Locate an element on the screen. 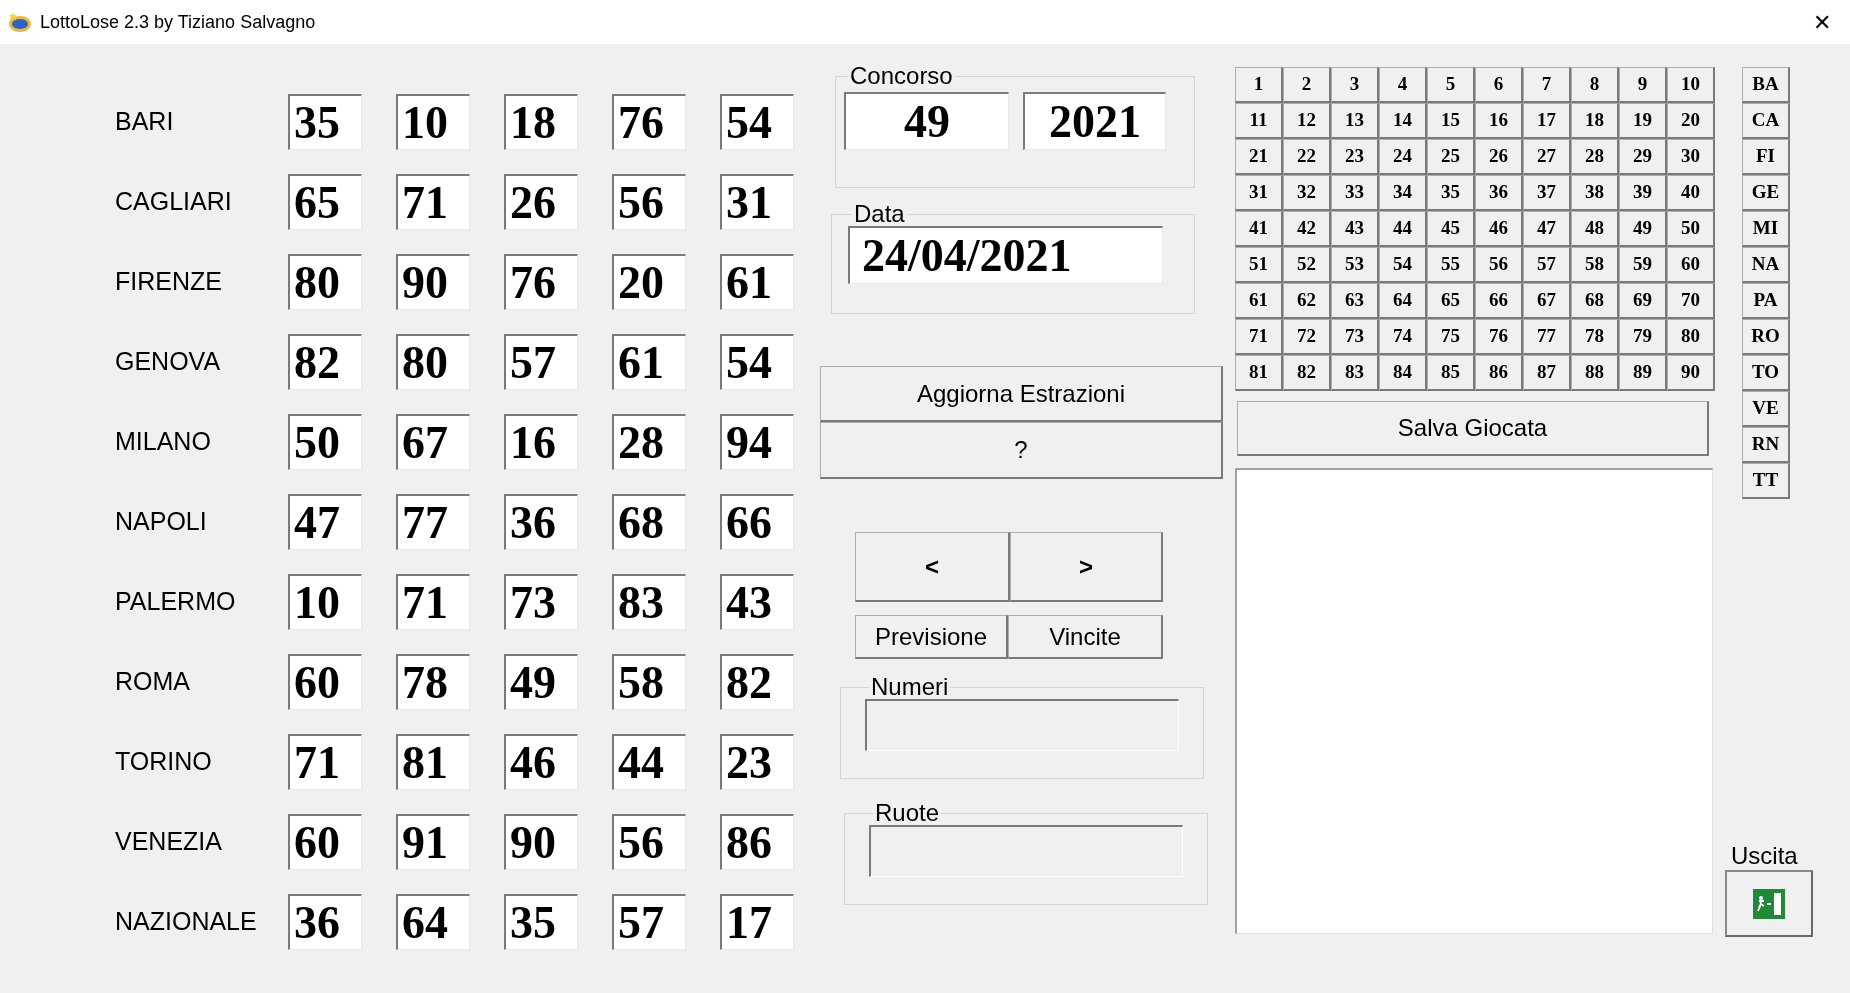  number-button: 39 is located at coordinates (1643, 193).